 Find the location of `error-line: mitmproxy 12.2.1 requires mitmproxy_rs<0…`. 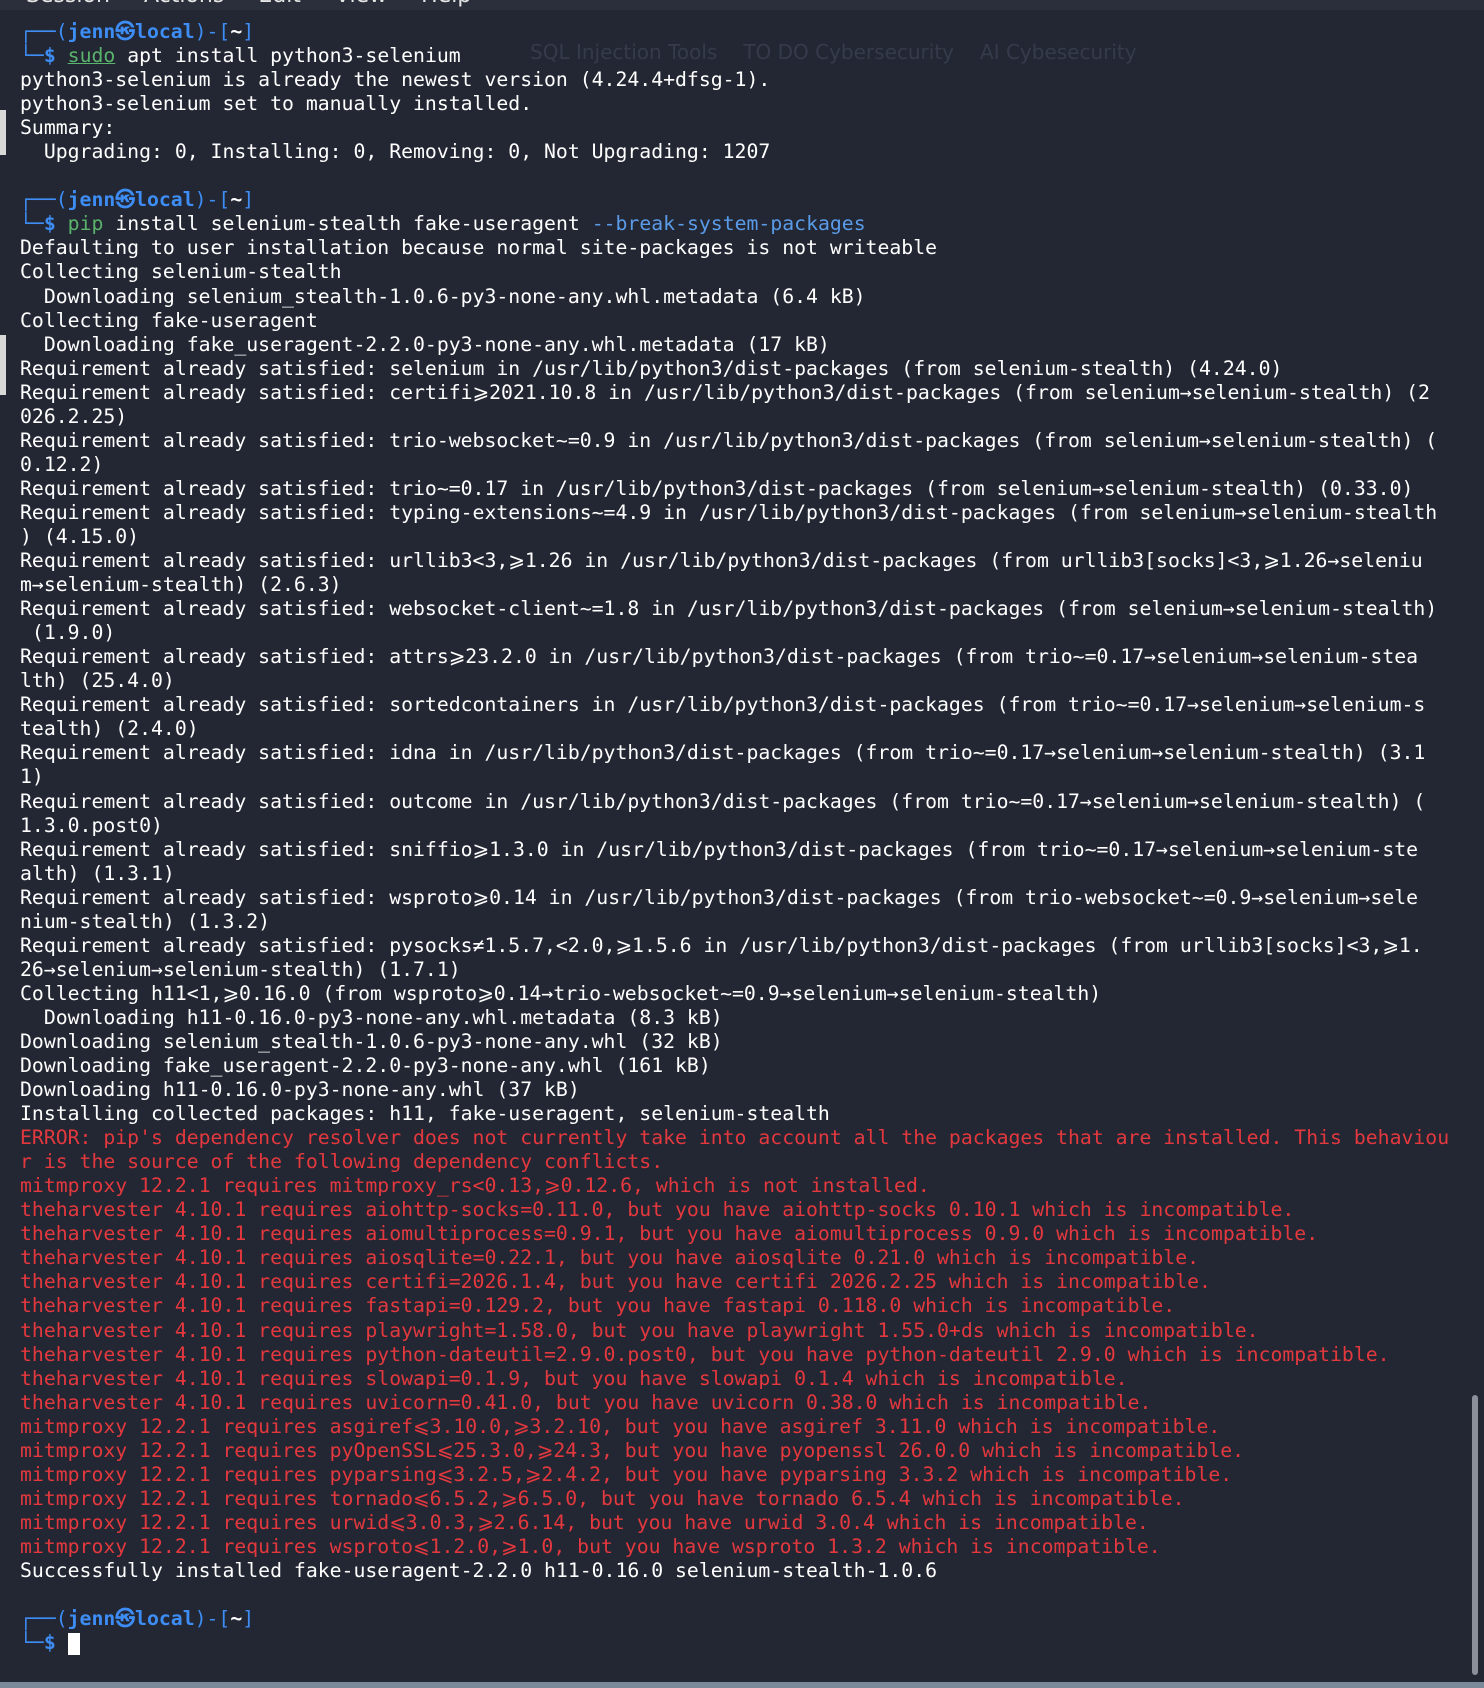

error-line: mitmproxy 12.2.1 requires mitmproxy_rs<0… is located at coordinates (475, 1186).